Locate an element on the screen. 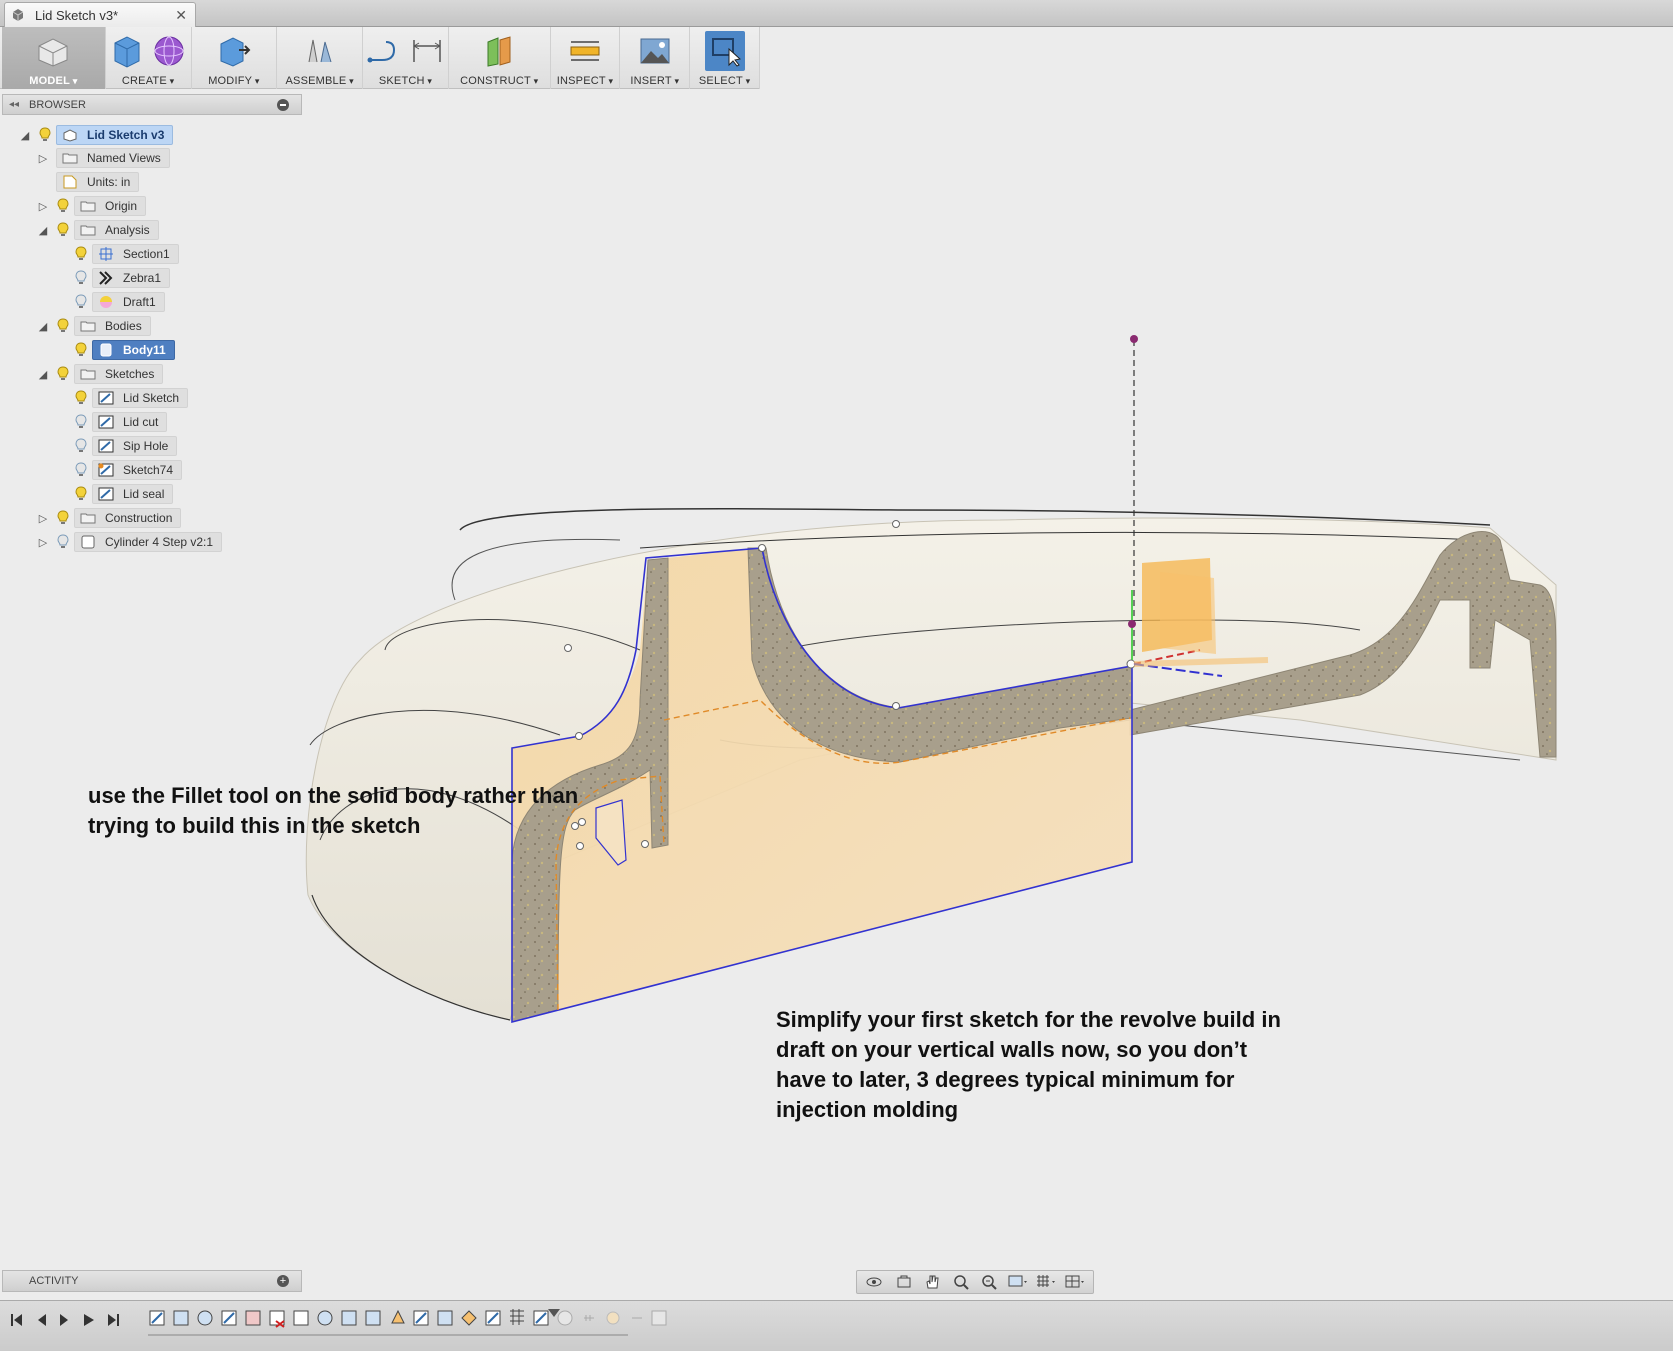 The height and width of the screenshot is (1351, 1673). grid-settings-icon is located at coordinates (1046, 1282).